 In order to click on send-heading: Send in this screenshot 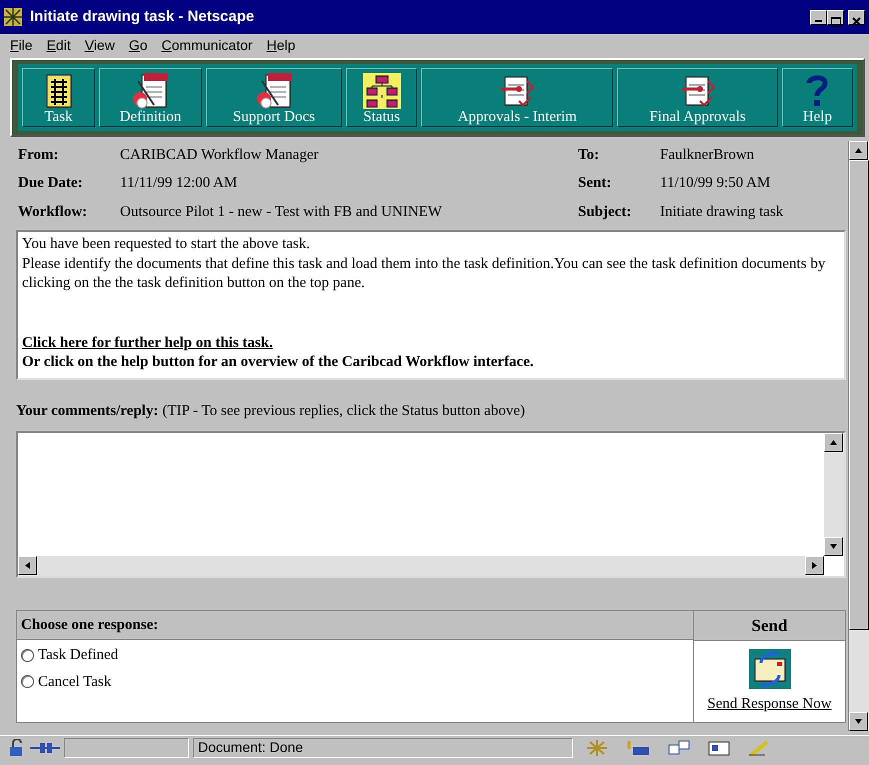, I will do `click(770, 625)`.